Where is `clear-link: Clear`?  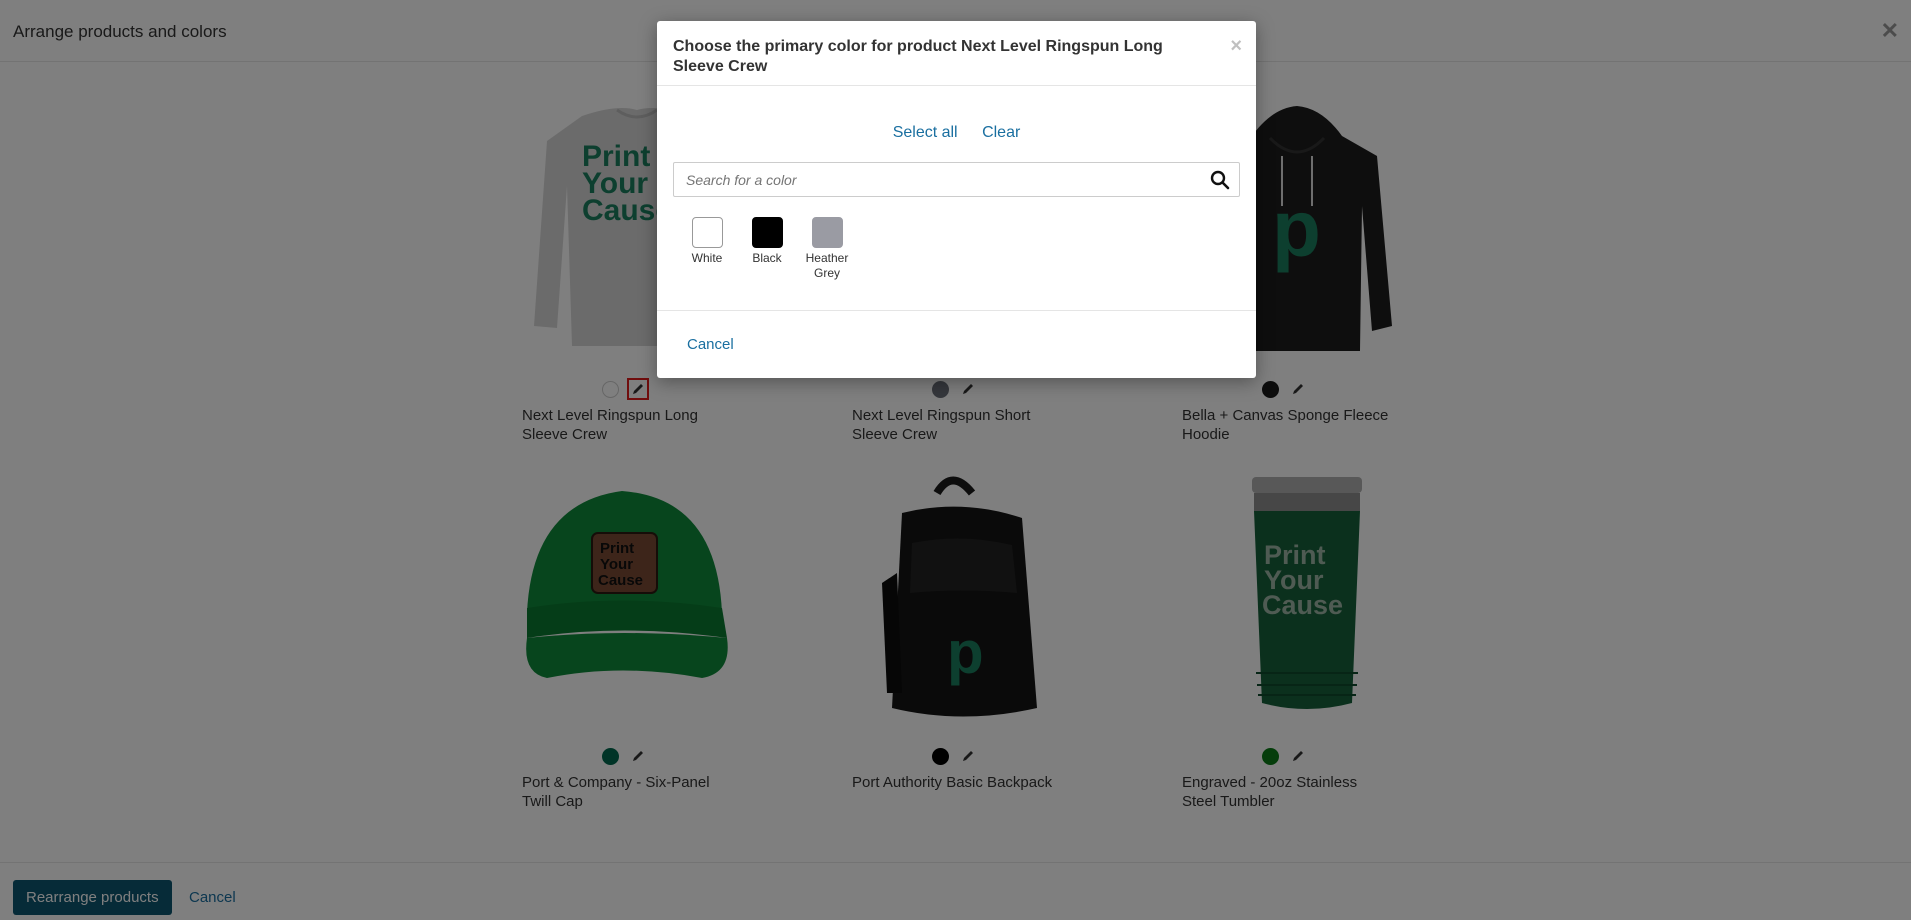
clear-link: Clear is located at coordinates (1001, 132).